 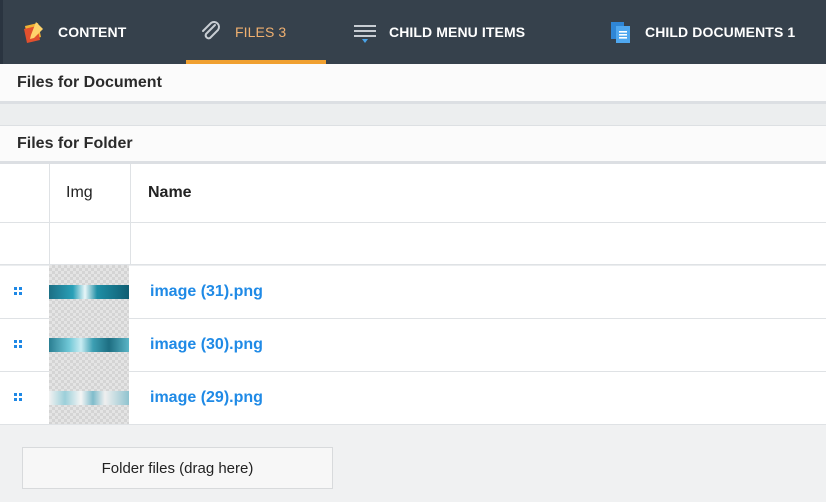 What do you see at coordinates (413, 397) in the screenshot?
I see `table-row: image (29).png` at bounding box center [413, 397].